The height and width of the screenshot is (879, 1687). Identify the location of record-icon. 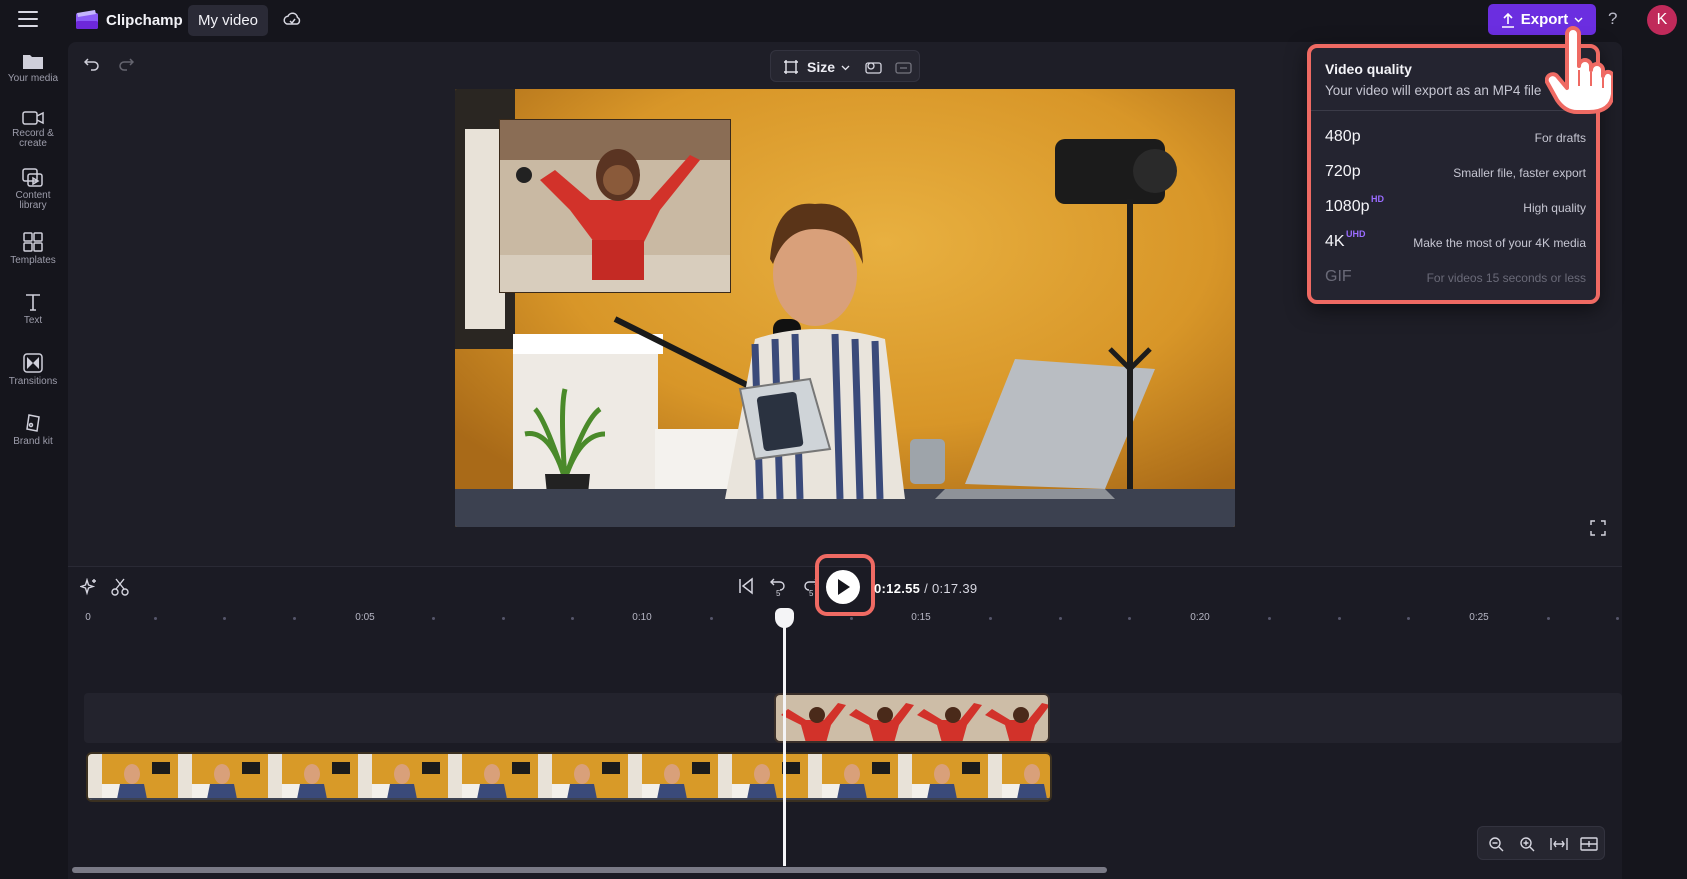
(33, 118).